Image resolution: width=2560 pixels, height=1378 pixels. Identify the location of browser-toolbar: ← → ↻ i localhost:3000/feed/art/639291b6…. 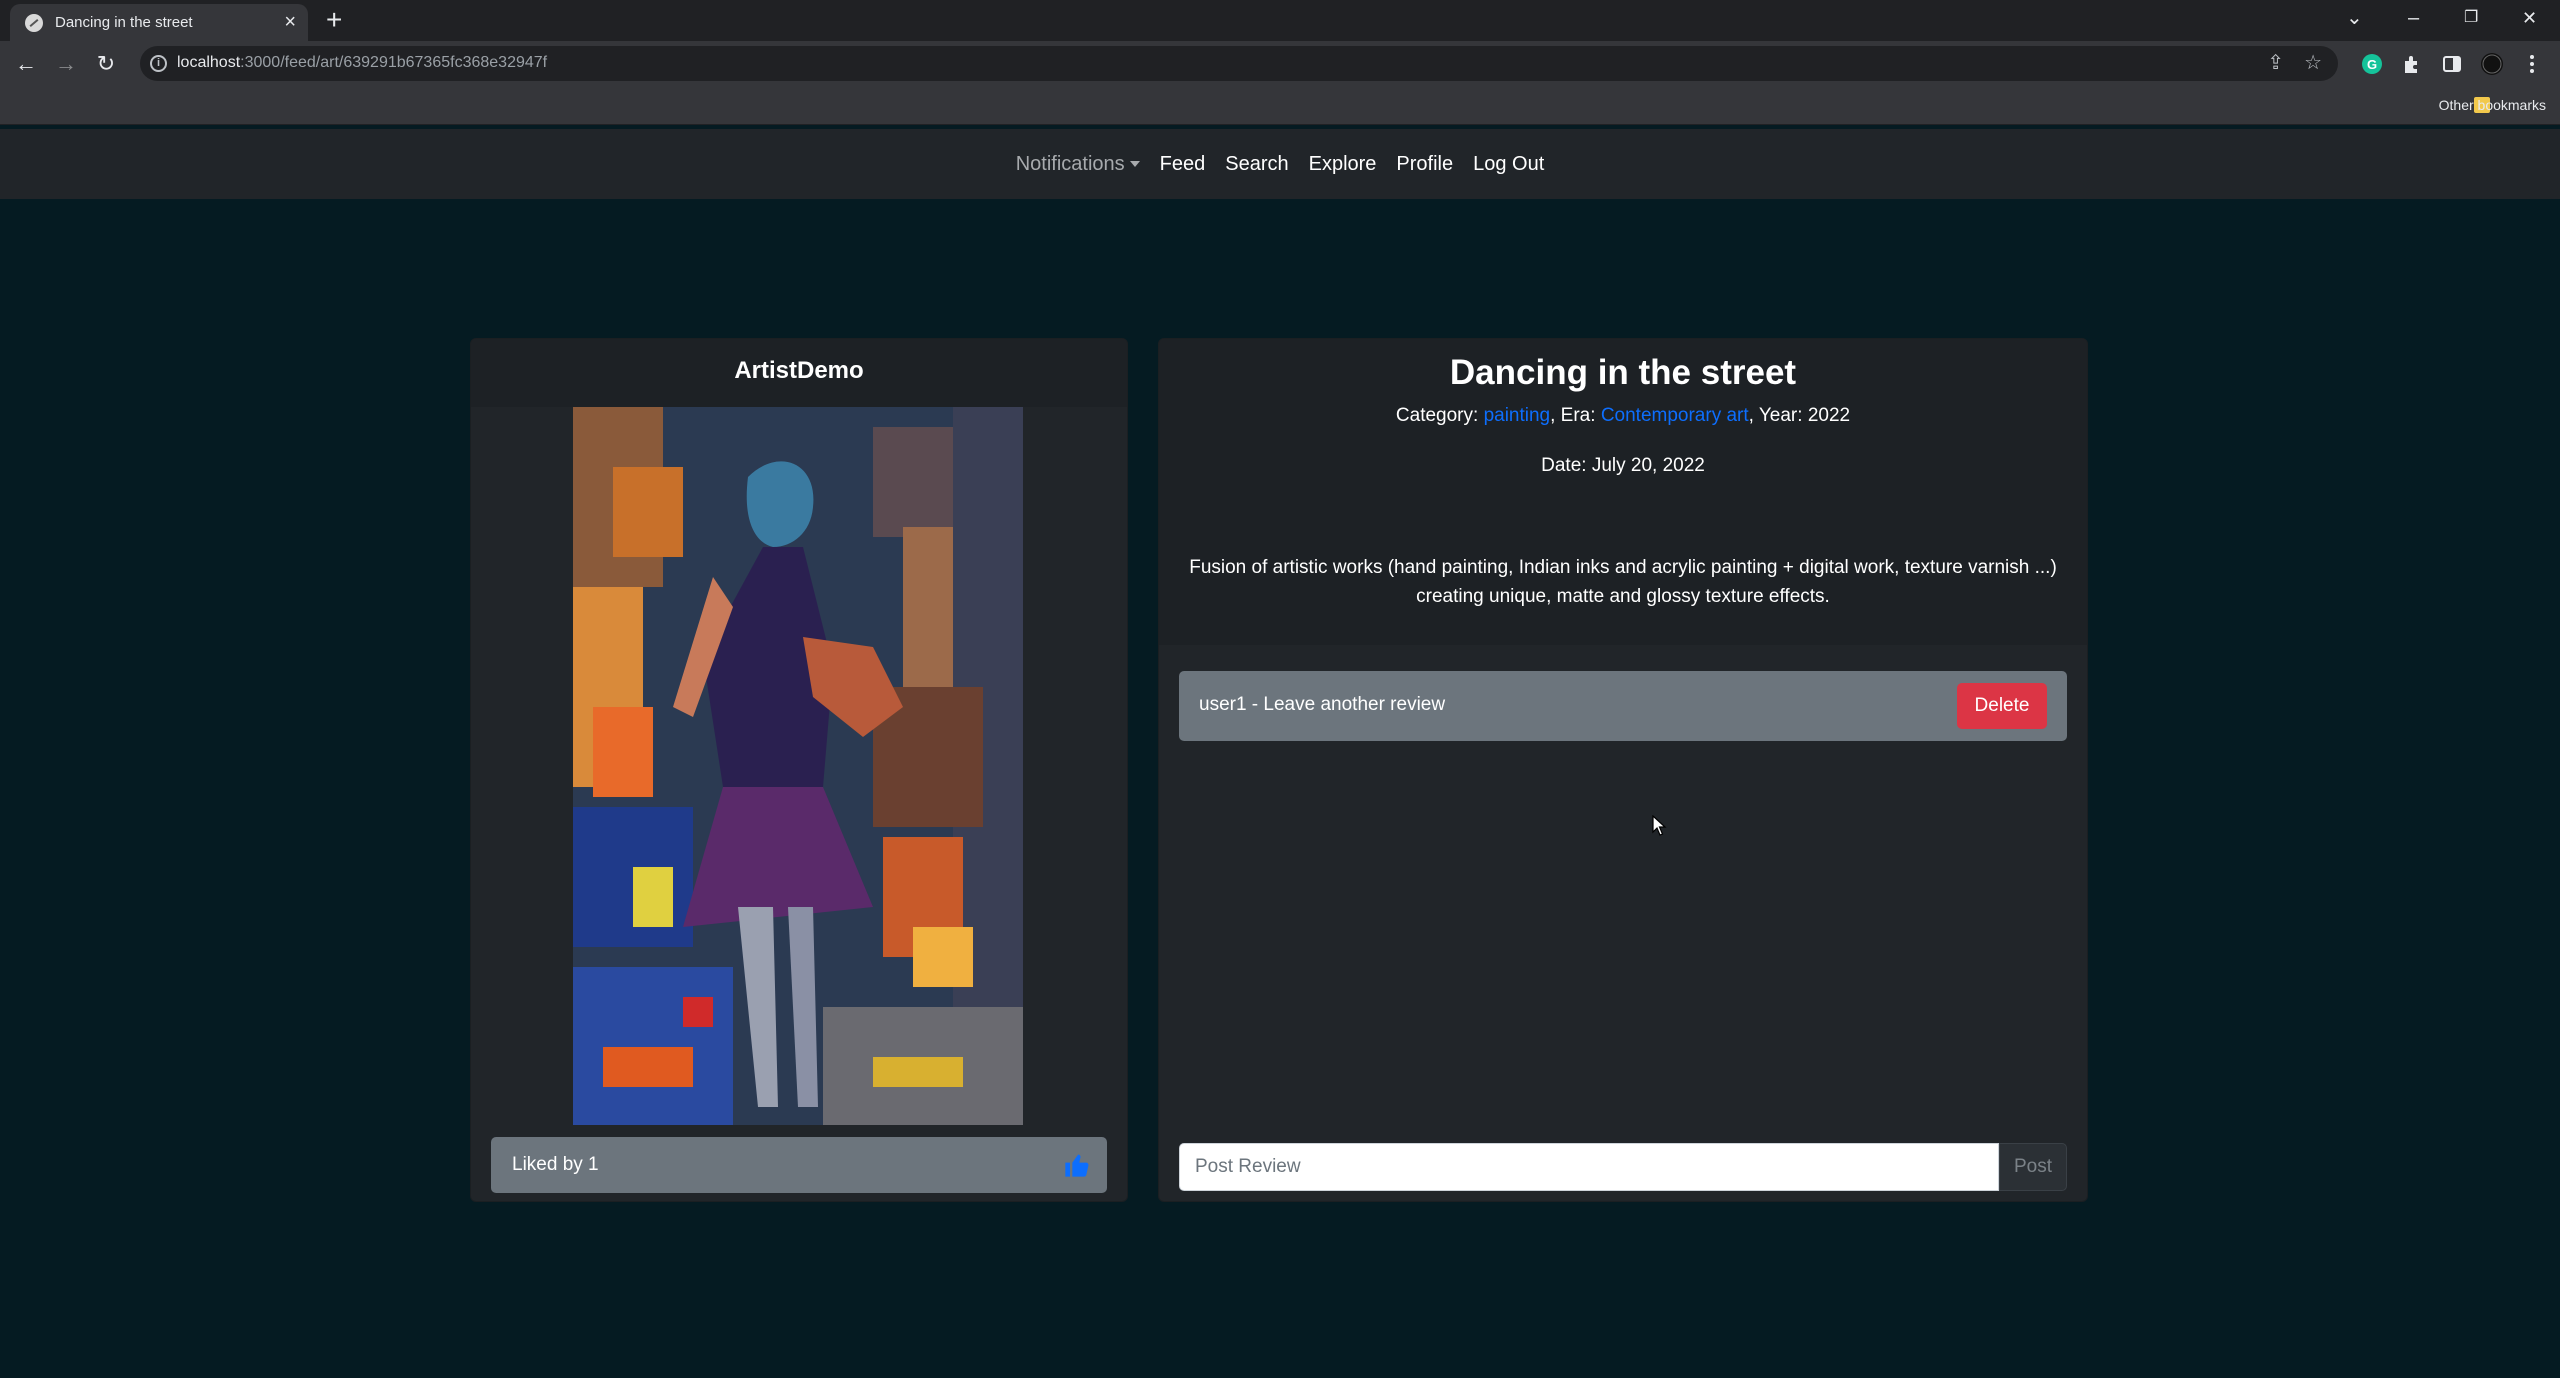
(1280, 64).